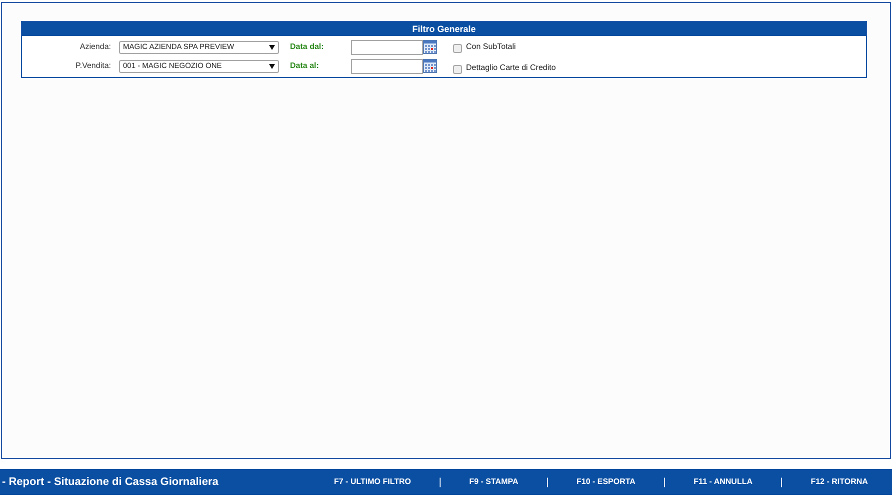 The height and width of the screenshot is (496, 892). I want to click on checkbox-label: Con SubTotali, so click(491, 47).